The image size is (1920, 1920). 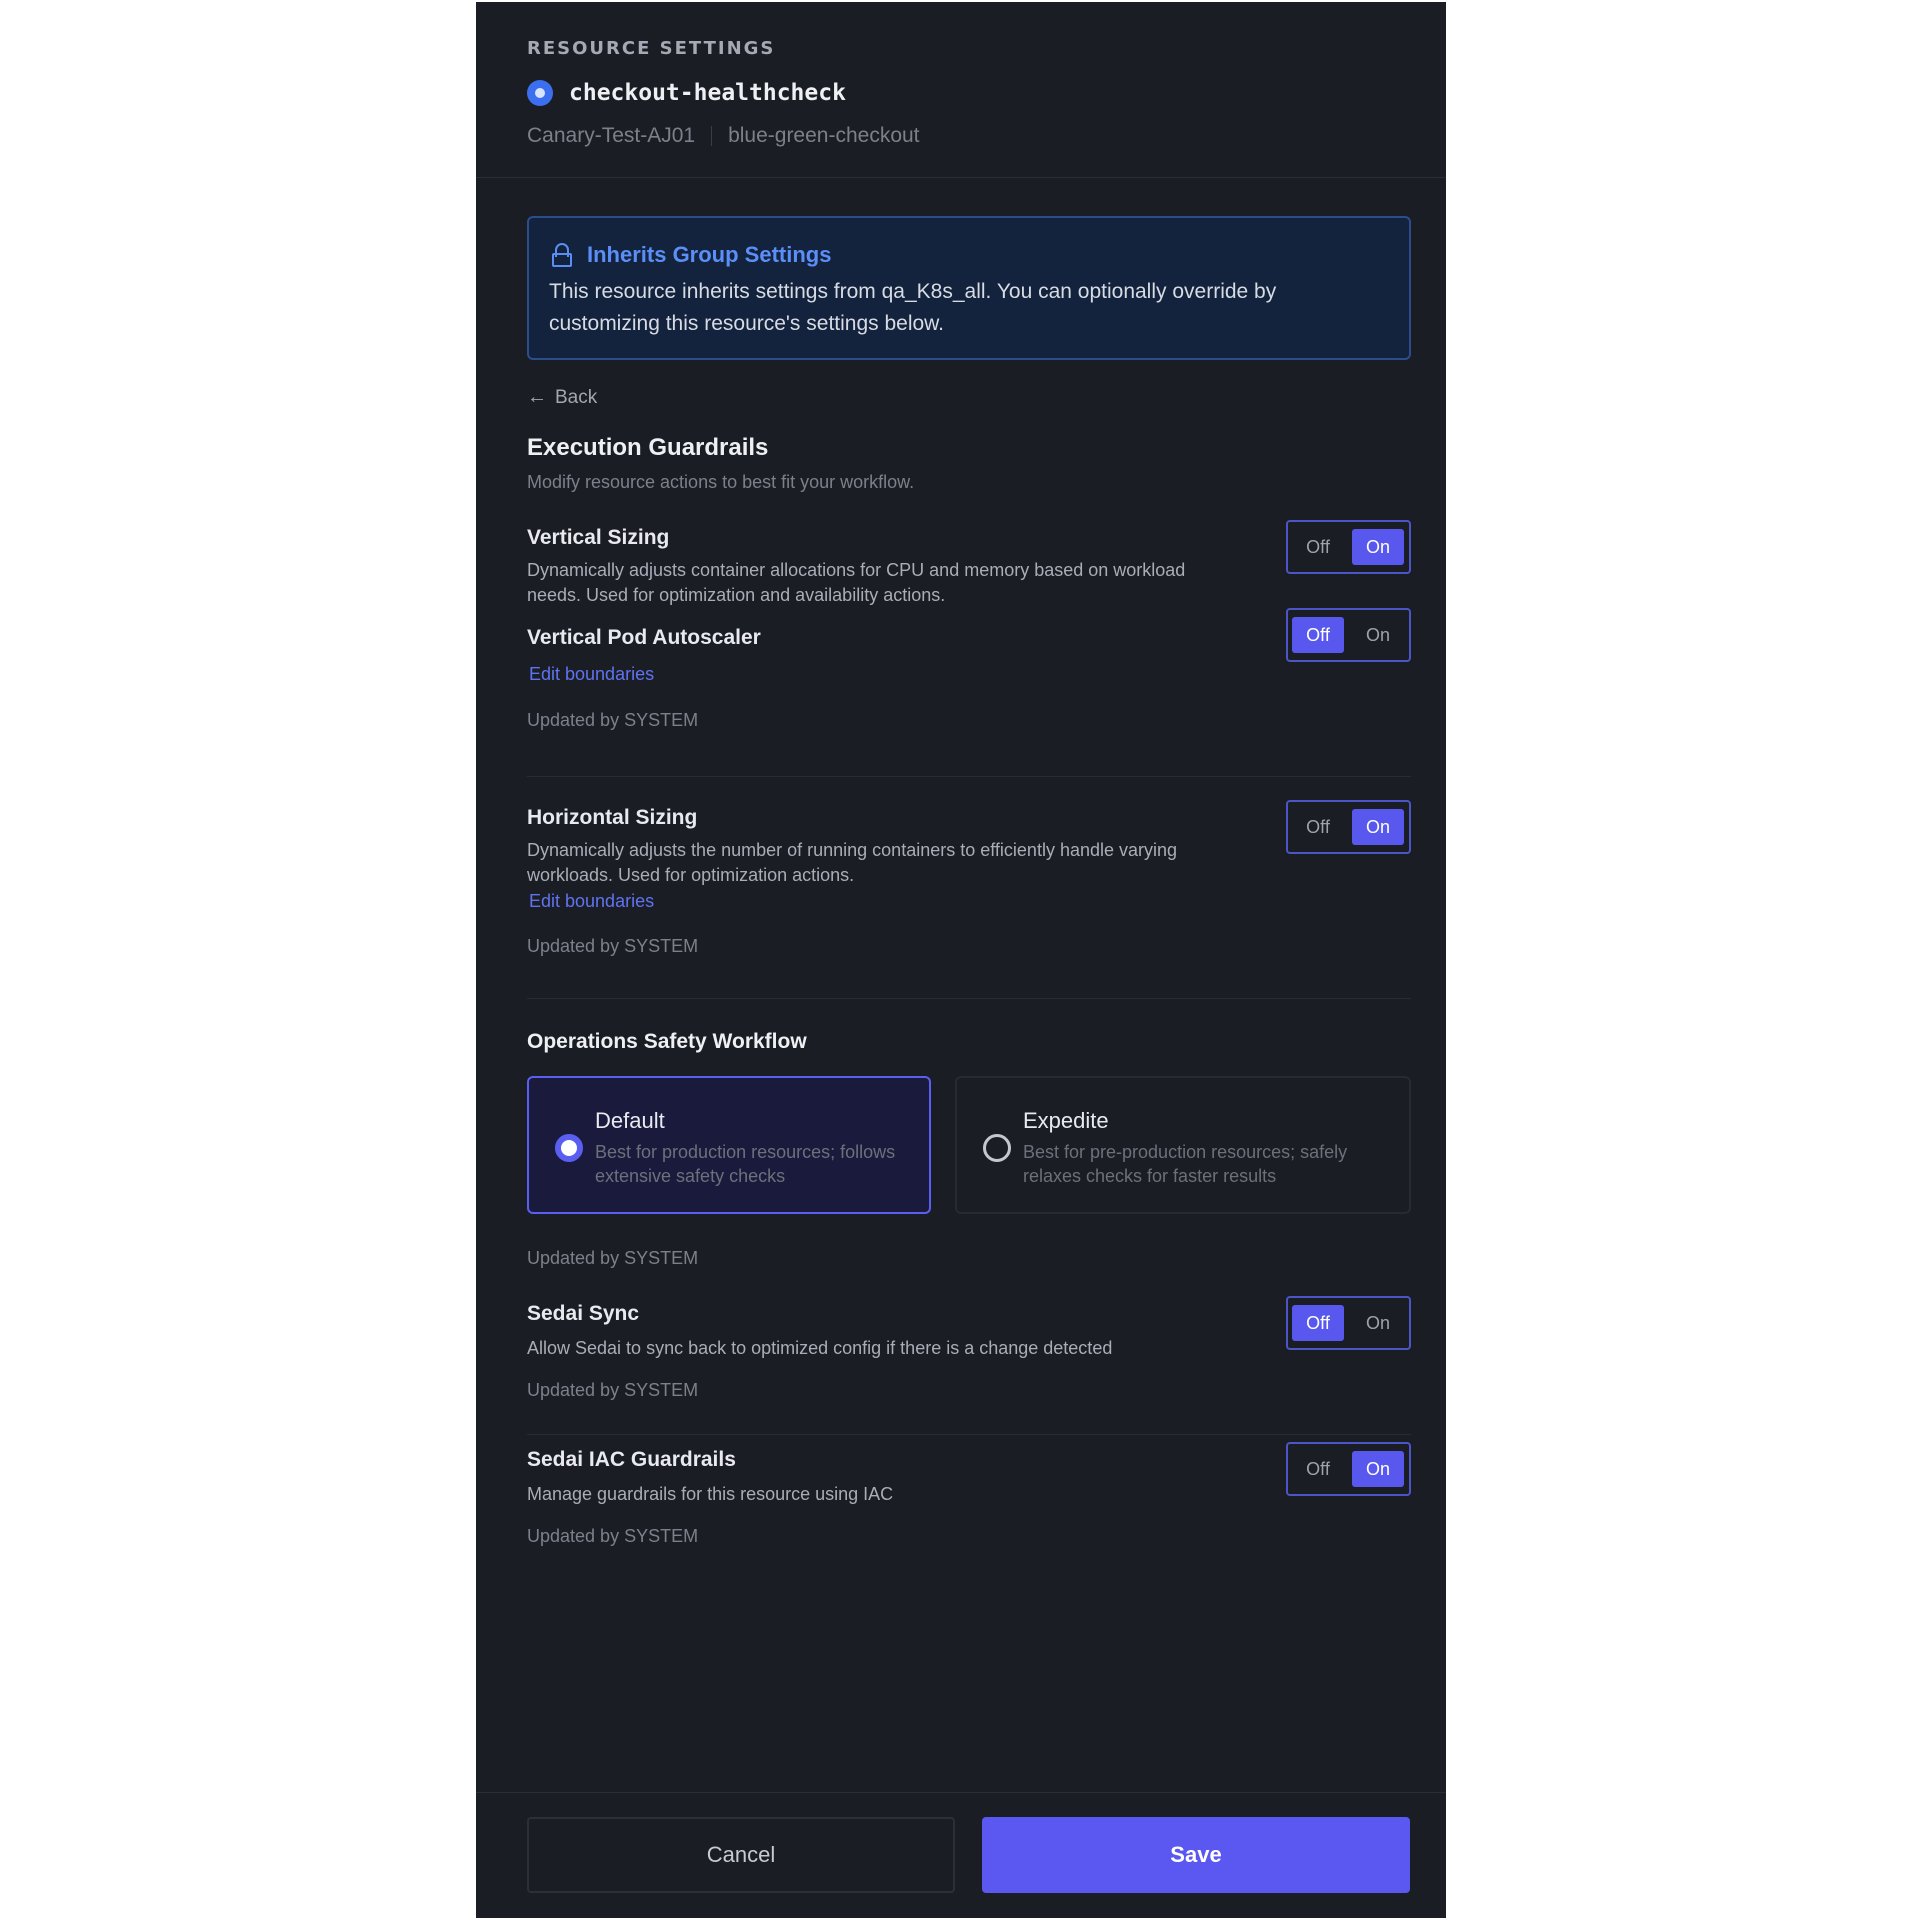 What do you see at coordinates (613, 1258) in the screenshot?
I see `workflow-updated-by: Updated by SYSTEM` at bounding box center [613, 1258].